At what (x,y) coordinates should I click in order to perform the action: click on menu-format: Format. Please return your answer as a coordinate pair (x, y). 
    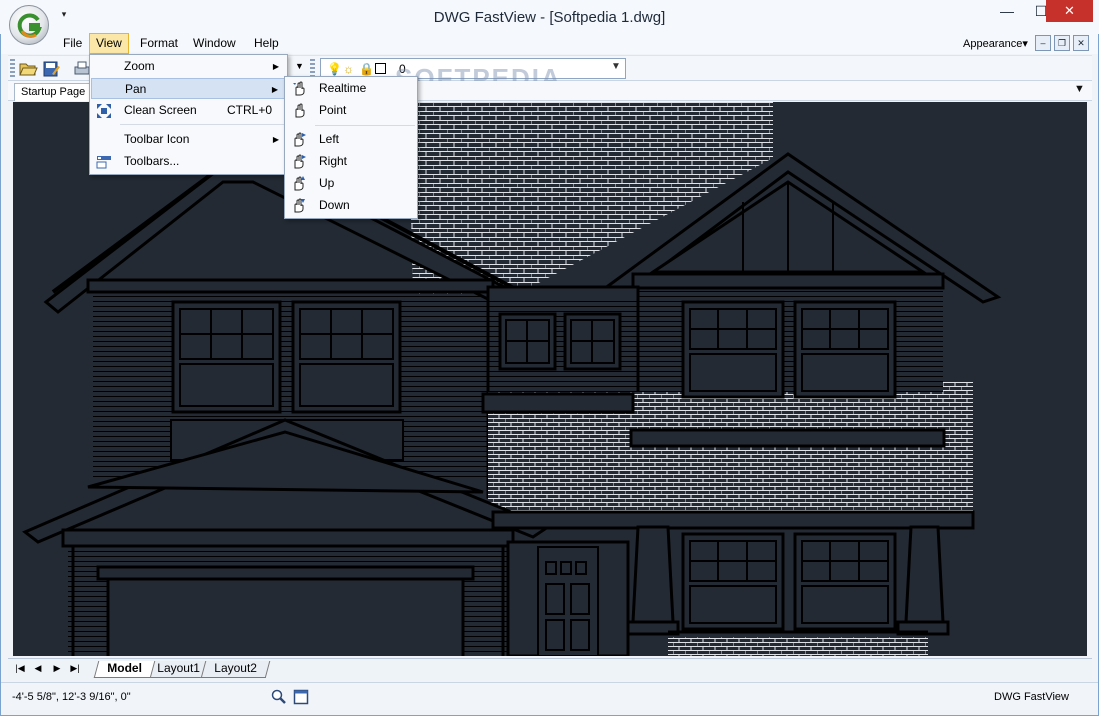
    Looking at the image, I should click on (159, 44).